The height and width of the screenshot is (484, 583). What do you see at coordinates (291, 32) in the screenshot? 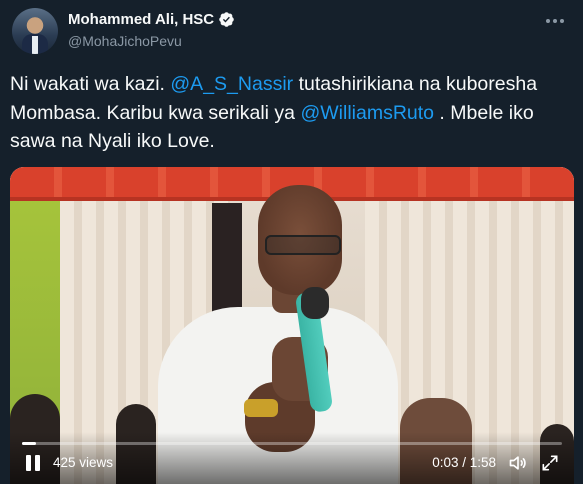
I see `tweet-header: Mohammed Ali, HSC @MohaJichoPevu` at bounding box center [291, 32].